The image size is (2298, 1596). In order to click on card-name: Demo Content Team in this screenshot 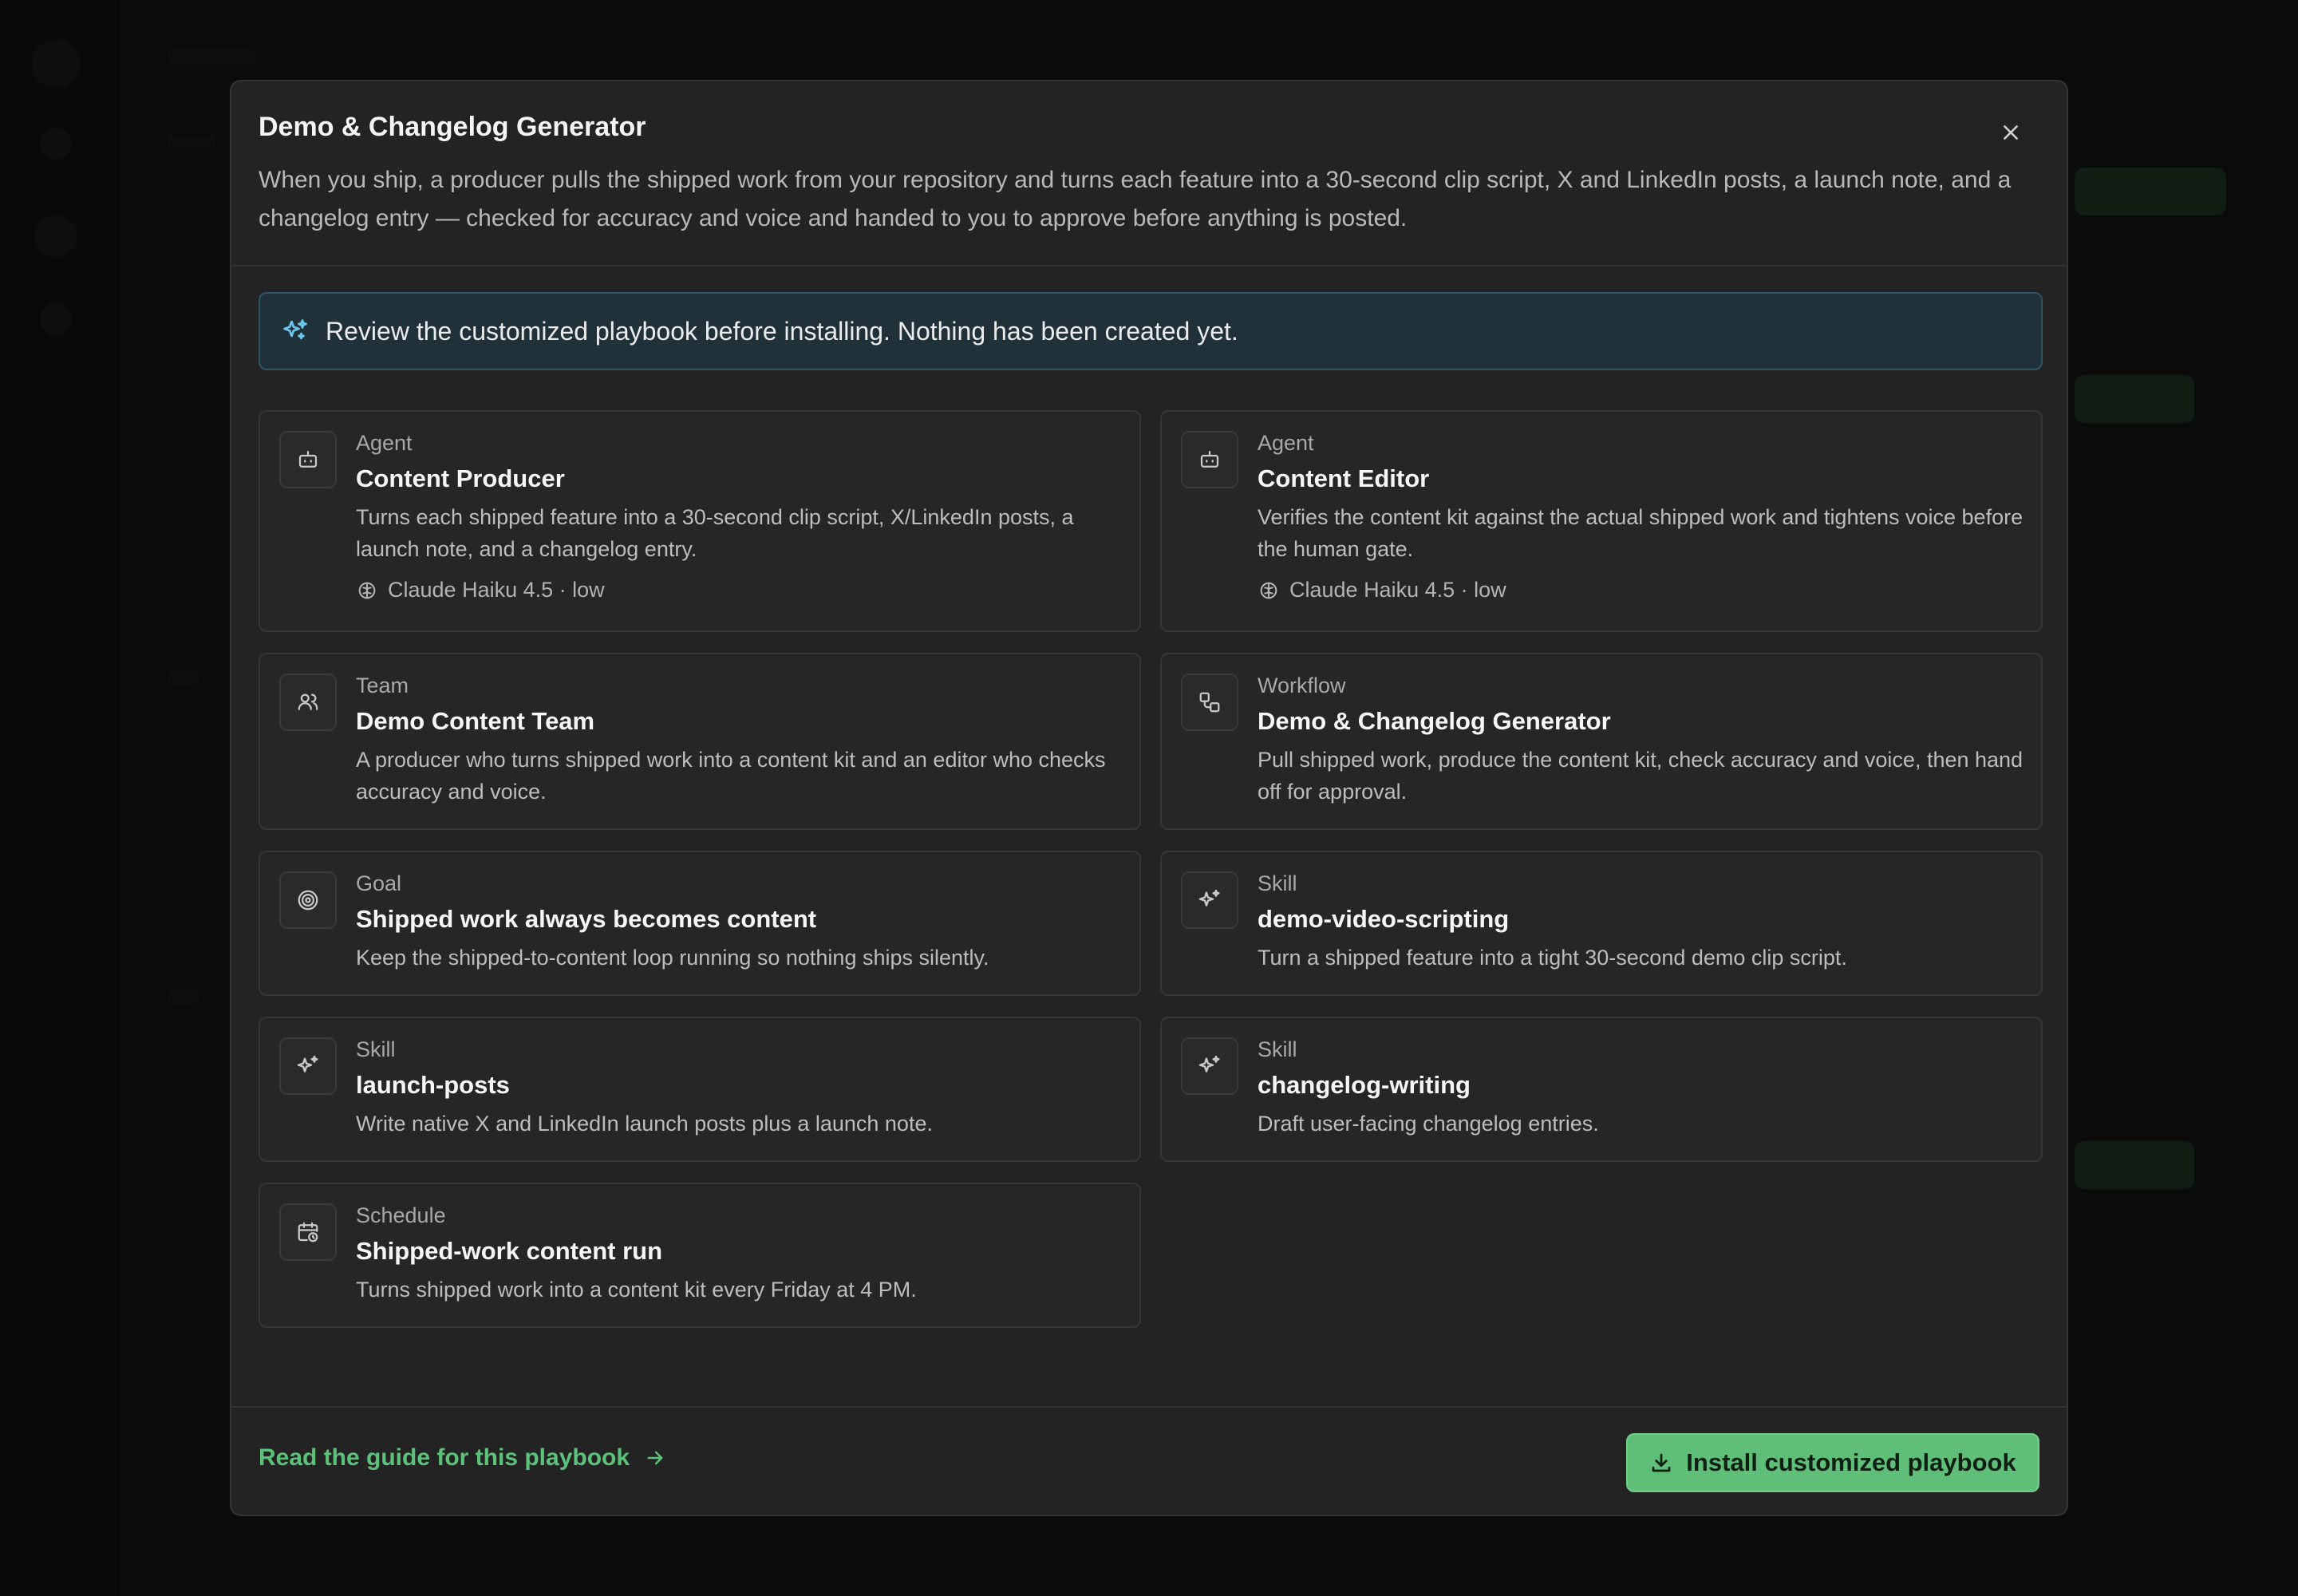, I will do `click(476, 721)`.